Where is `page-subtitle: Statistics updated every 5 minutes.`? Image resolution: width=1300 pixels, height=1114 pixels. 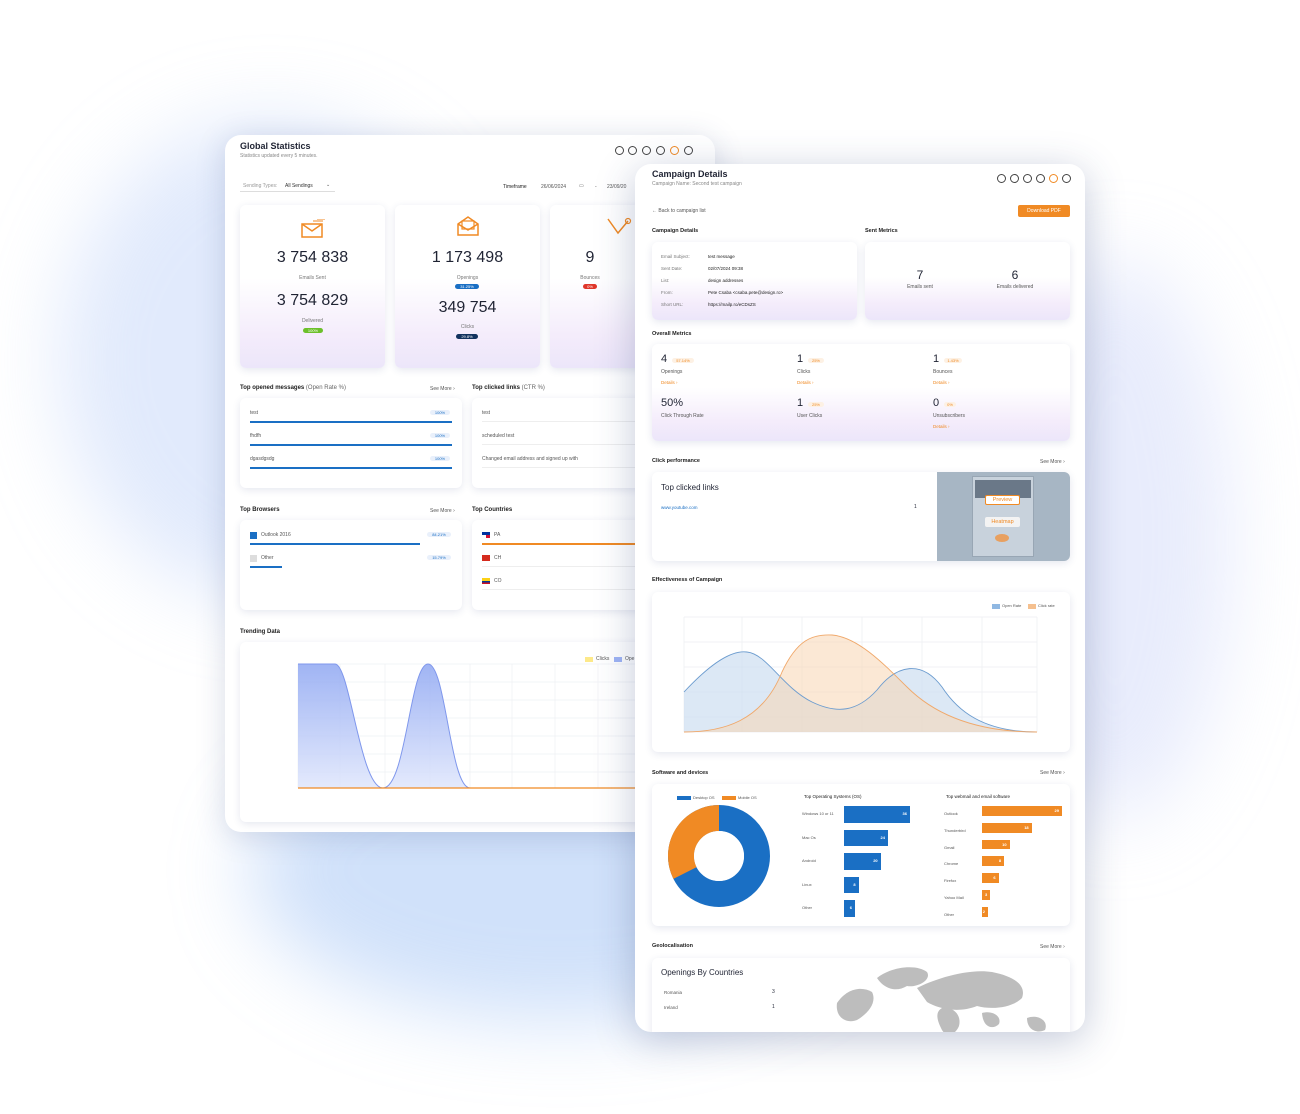 page-subtitle: Statistics updated every 5 minutes. is located at coordinates (279, 156).